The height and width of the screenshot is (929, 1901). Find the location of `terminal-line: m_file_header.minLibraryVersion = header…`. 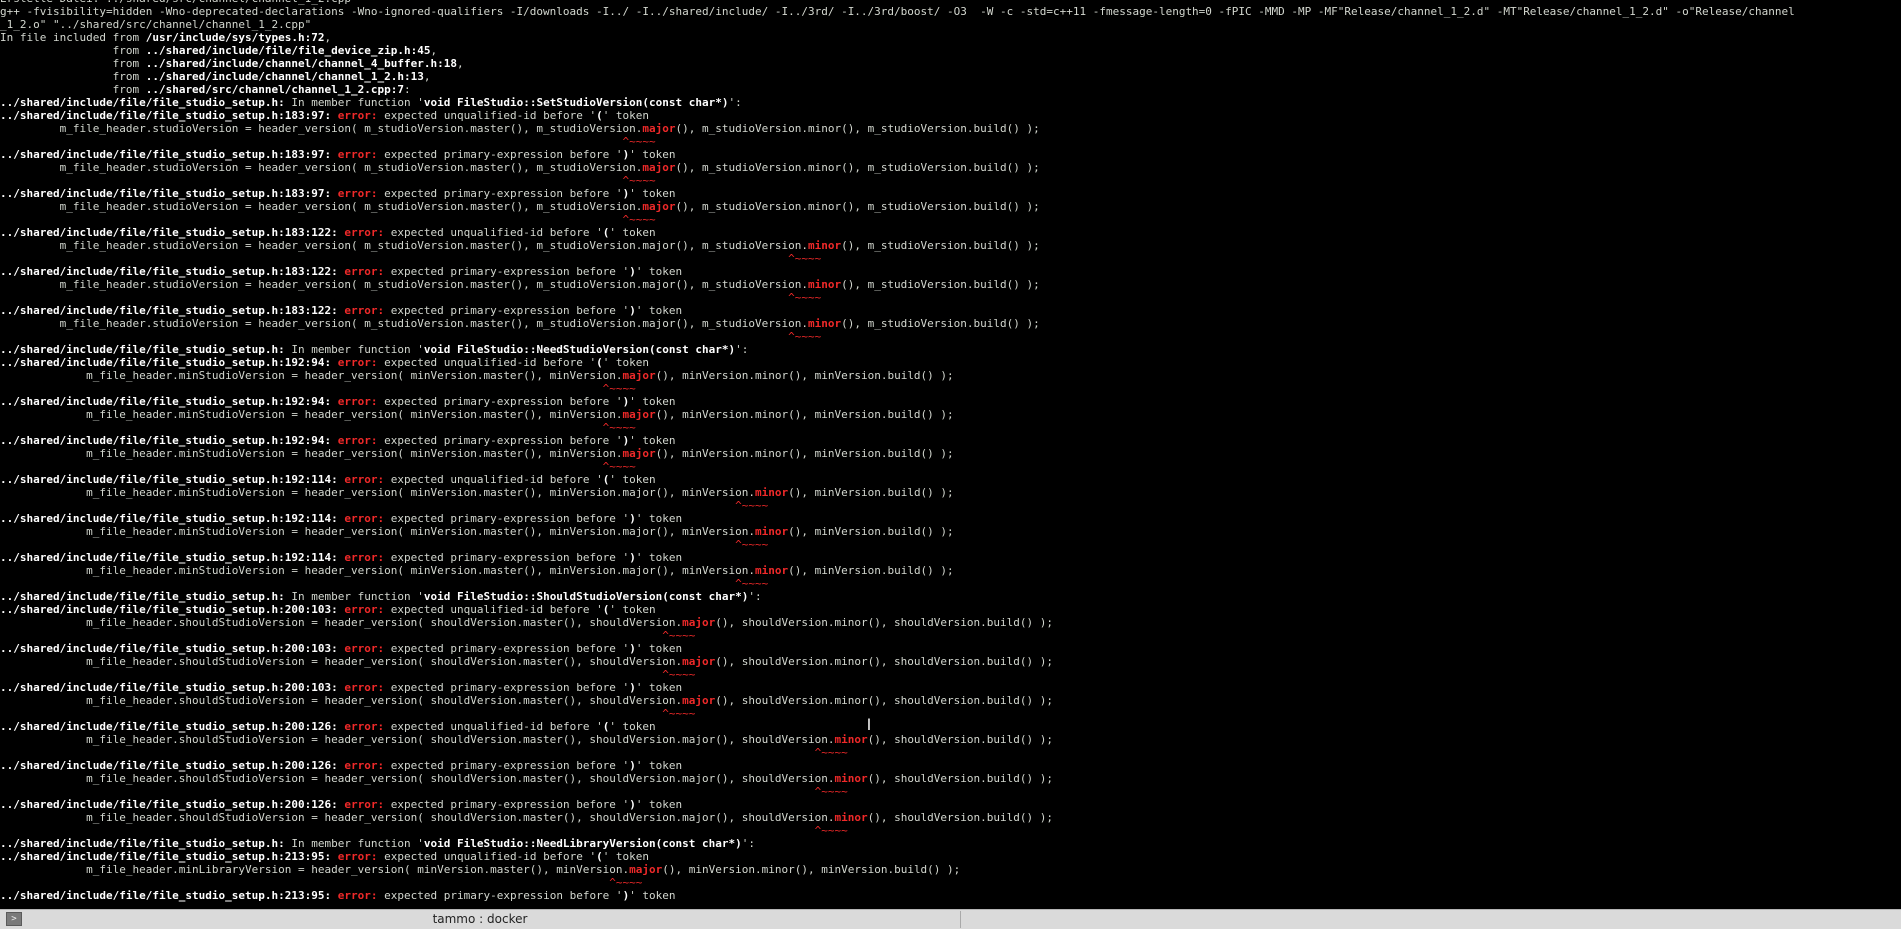

terminal-line: m_file_header.minLibraryVersion = header… is located at coordinates (950, 869).